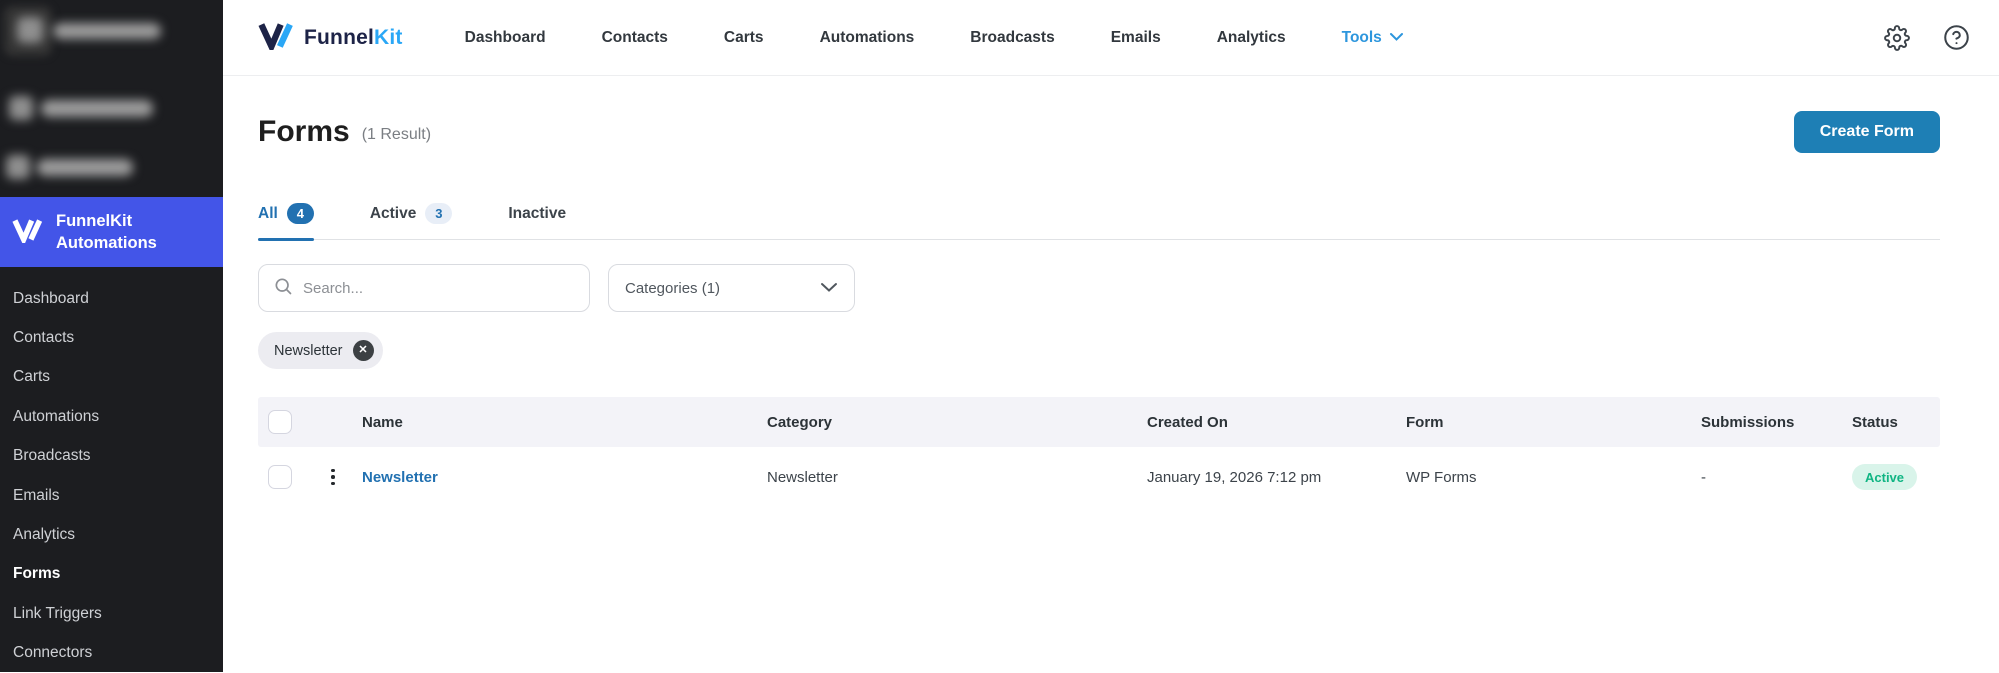 The image size is (1999, 673). I want to click on sidebar-item-dashboard: Dashboard, so click(111, 298).